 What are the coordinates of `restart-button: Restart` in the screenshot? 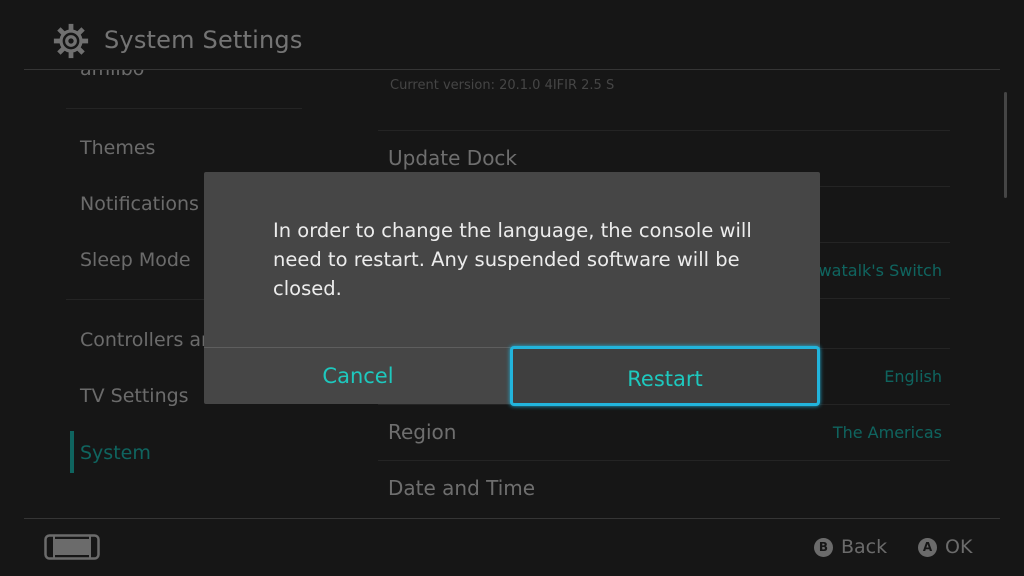 It's located at (665, 376).